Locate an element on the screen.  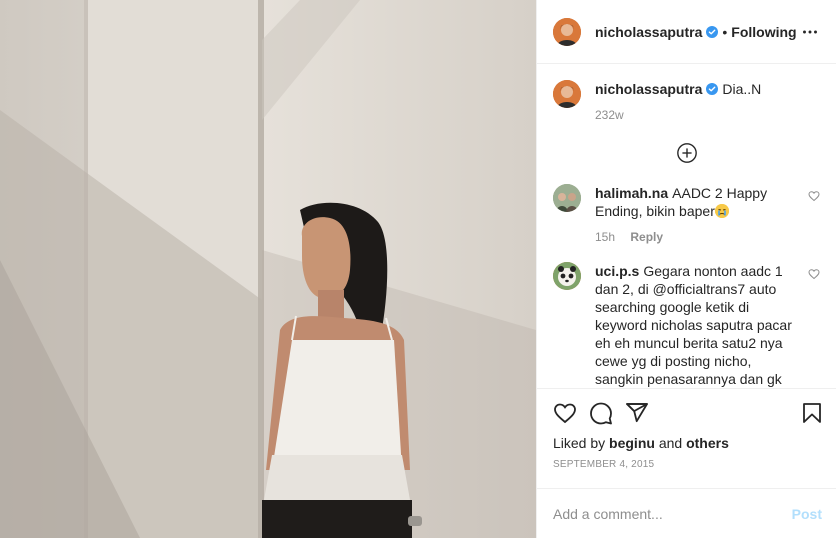
caption-row: nicholassaputra Dia..N 232w is located at coordinates (686, 102).